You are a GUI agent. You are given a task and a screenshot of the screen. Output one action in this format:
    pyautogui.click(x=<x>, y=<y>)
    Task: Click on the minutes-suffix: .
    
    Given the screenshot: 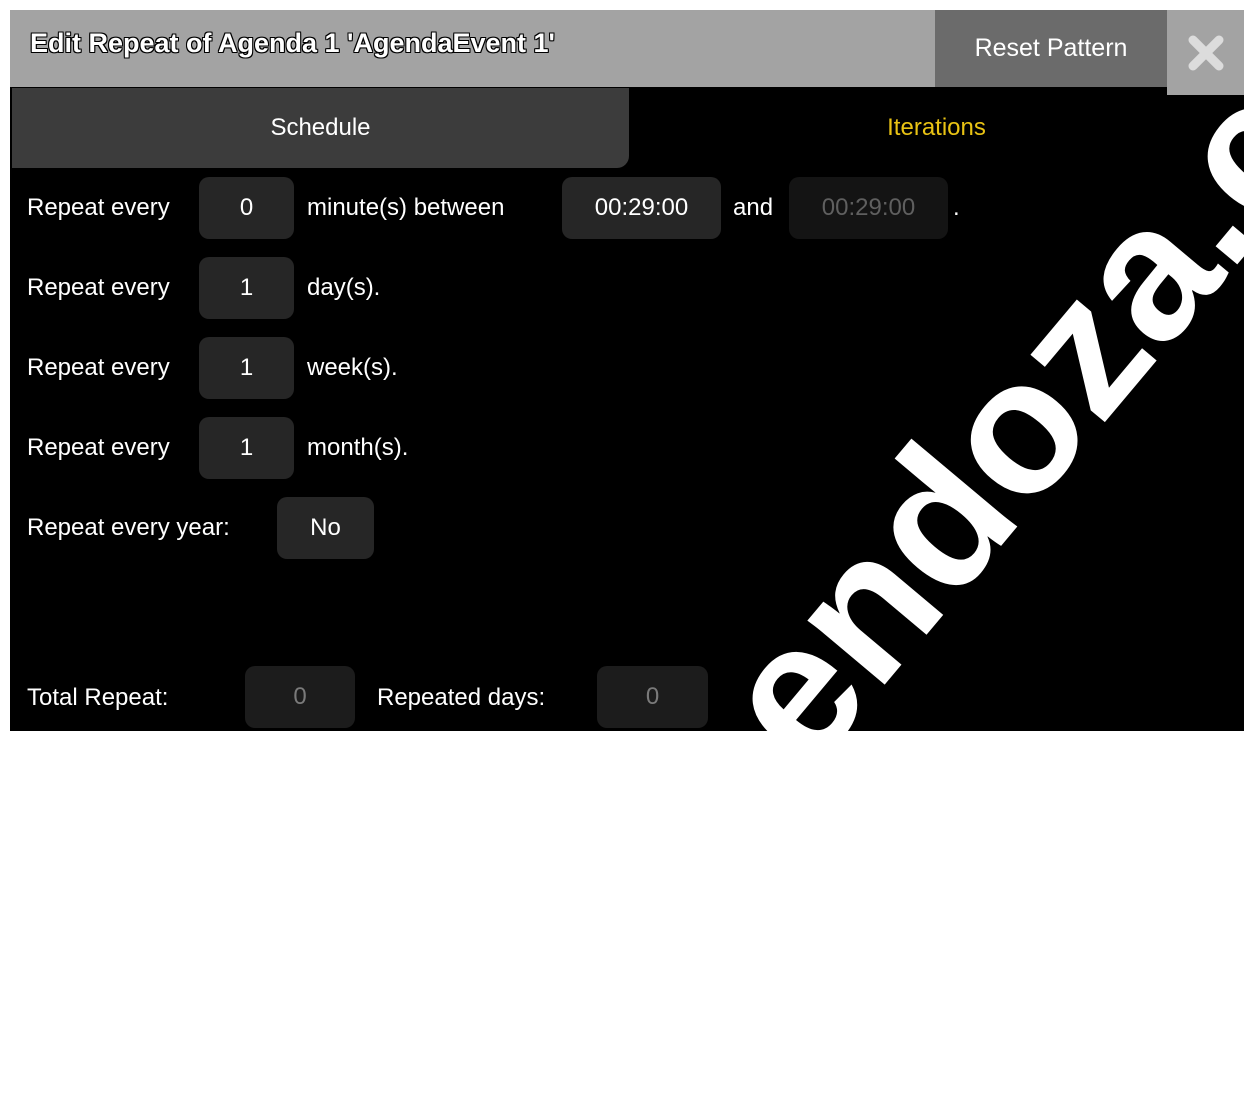 What is the action you would take?
    pyautogui.click(x=956, y=207)
    